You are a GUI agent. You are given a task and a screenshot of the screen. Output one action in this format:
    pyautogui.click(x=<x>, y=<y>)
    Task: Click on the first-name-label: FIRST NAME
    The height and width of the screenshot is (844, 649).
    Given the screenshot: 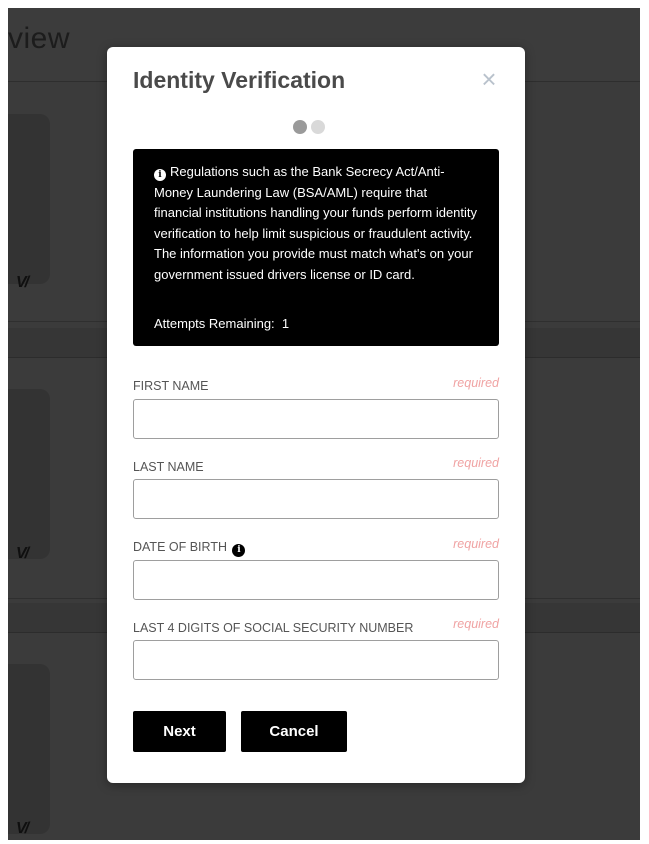 What is the action you would take?
    pyautogui.click(x=171, y=386)
    